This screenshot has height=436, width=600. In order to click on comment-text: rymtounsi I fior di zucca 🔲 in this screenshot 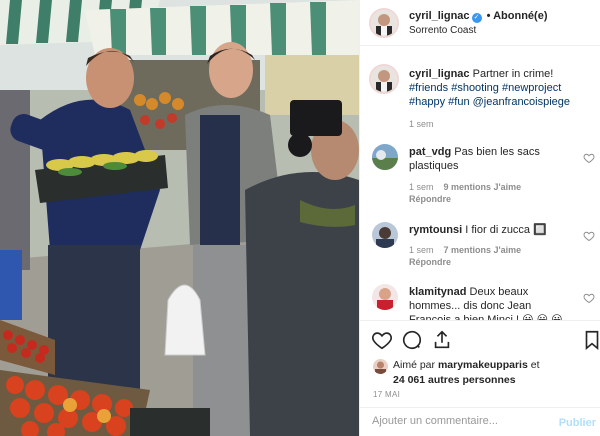, I will do `click(489, 230)`.